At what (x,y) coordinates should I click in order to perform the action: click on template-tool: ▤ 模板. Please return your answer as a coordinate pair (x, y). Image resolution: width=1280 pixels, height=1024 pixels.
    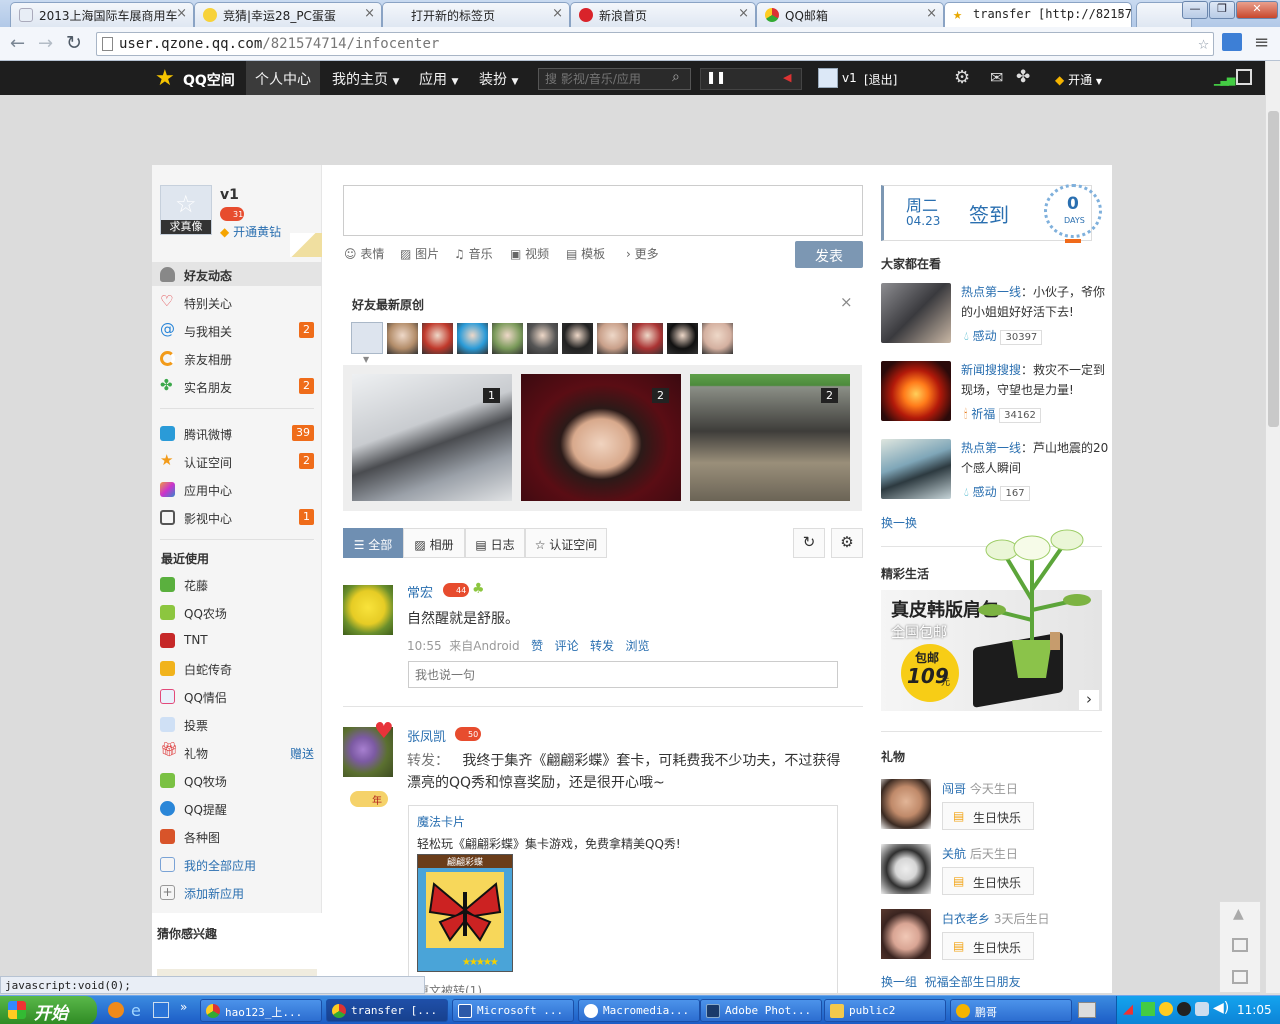
    Looking at the image, I should click on (585, 253).